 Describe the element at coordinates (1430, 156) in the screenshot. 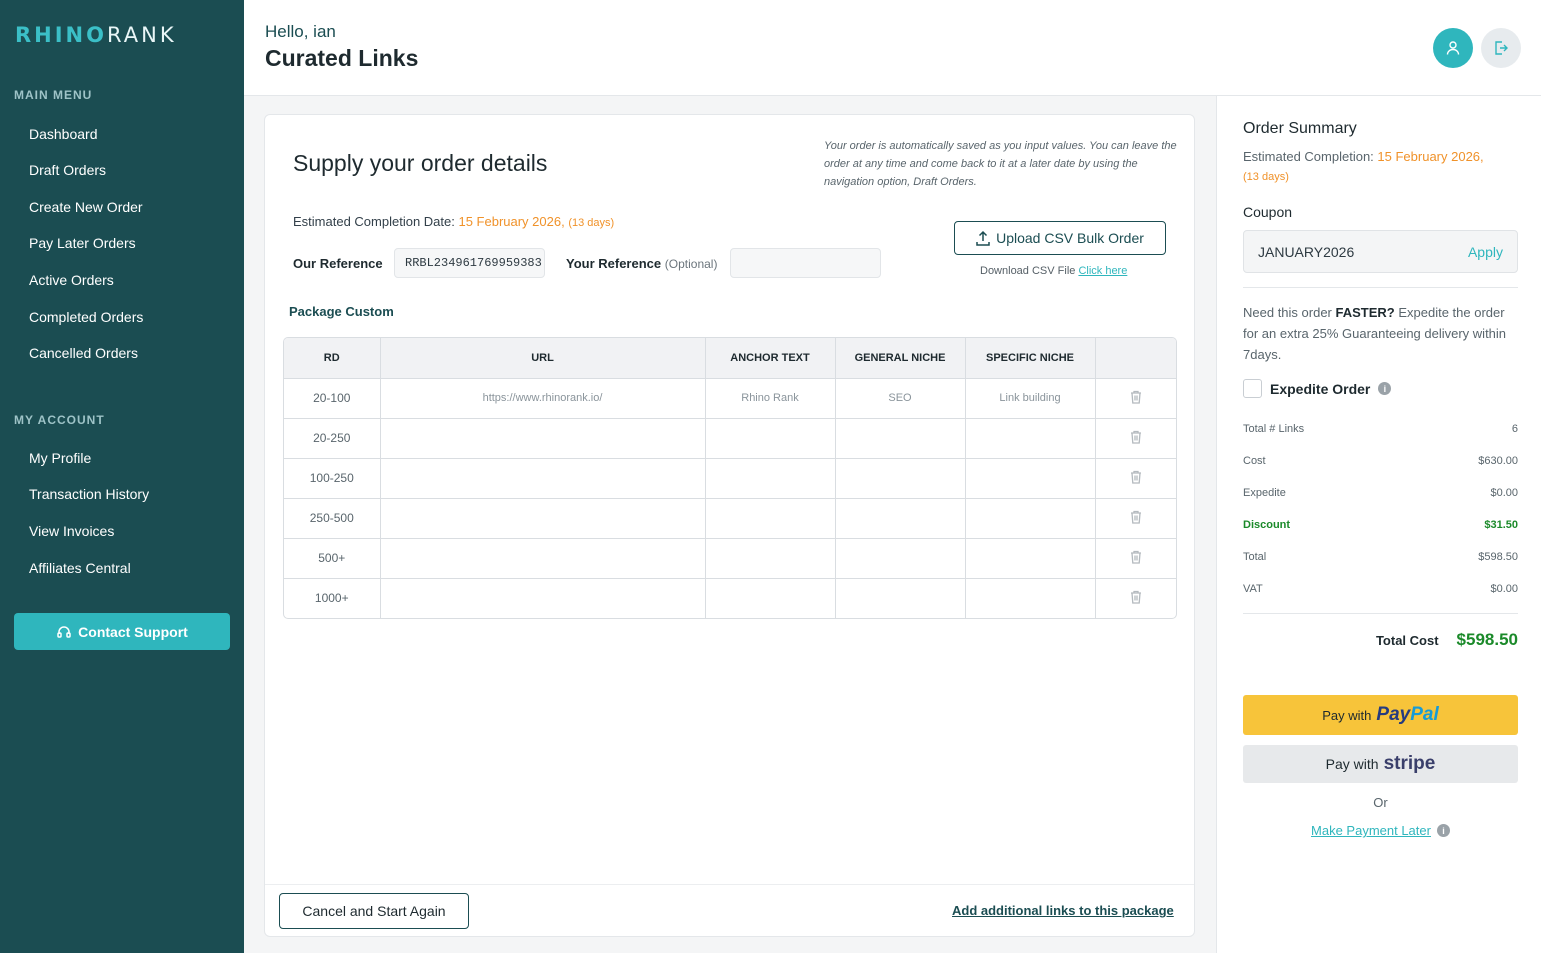

I see `summary-est-date: 15 February 2026,` at that location.